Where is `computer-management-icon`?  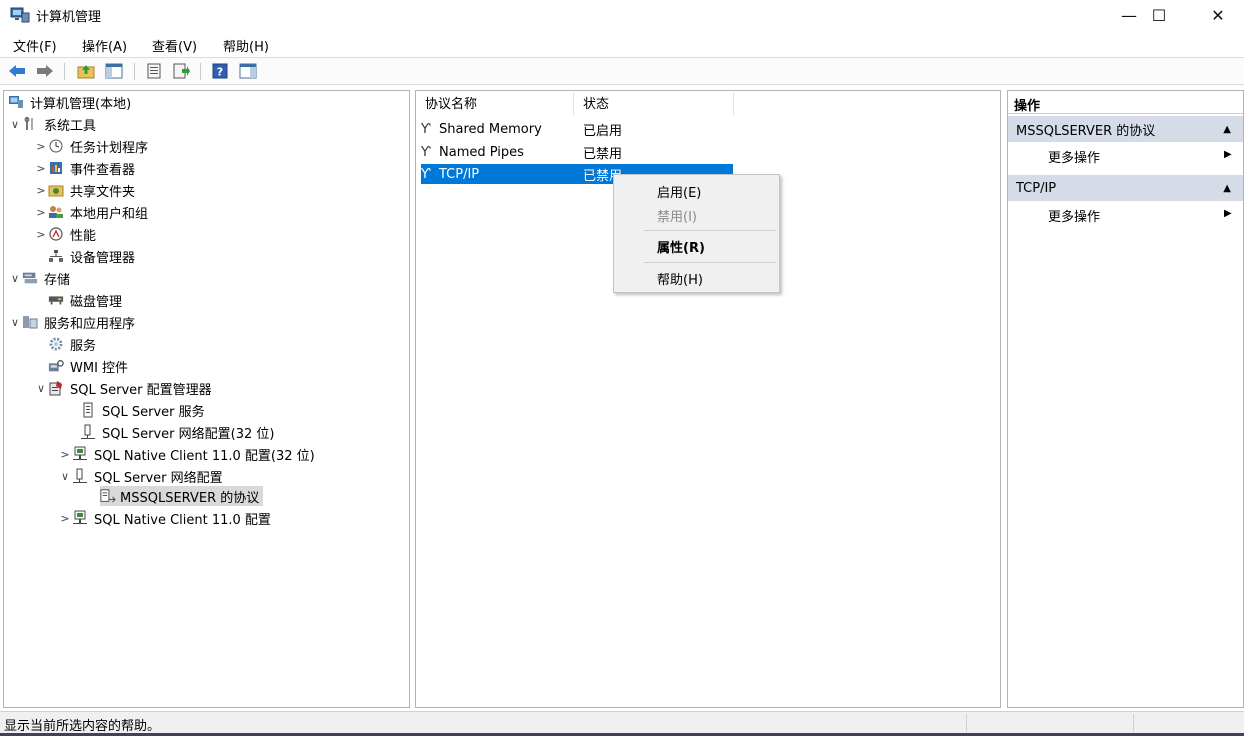 computer-management-icon is located at coordinates (16, 102).